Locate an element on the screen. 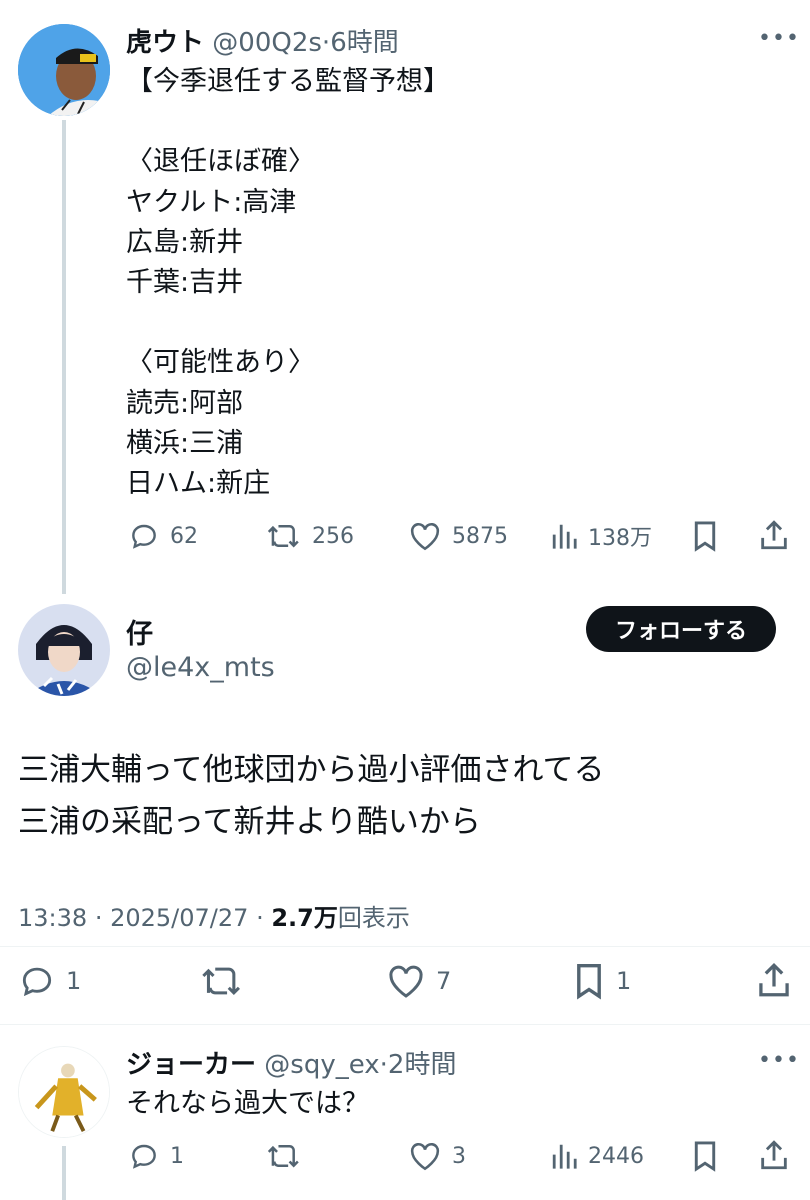  views-label: 回表示 is located at coordinates (373, 918).